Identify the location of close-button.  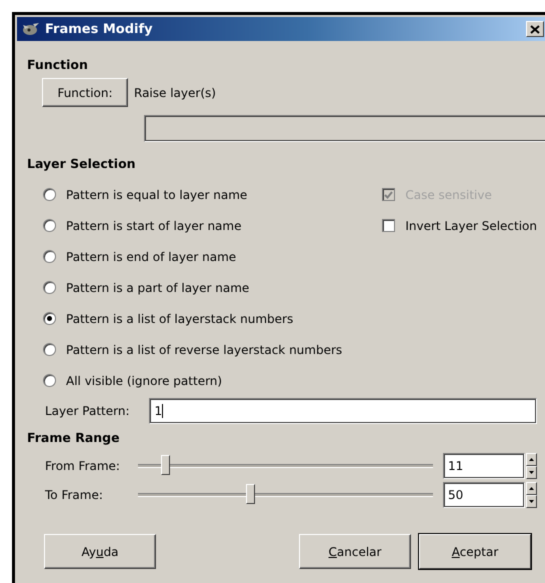
(535, 29).